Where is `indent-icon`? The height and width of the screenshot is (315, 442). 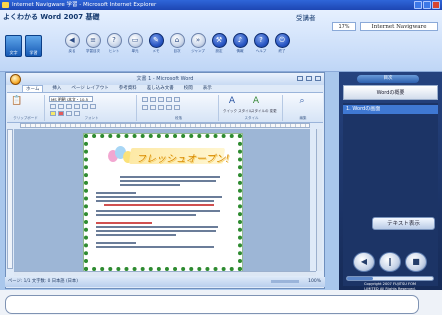 indent-icon is located at coordinates (169, 99).